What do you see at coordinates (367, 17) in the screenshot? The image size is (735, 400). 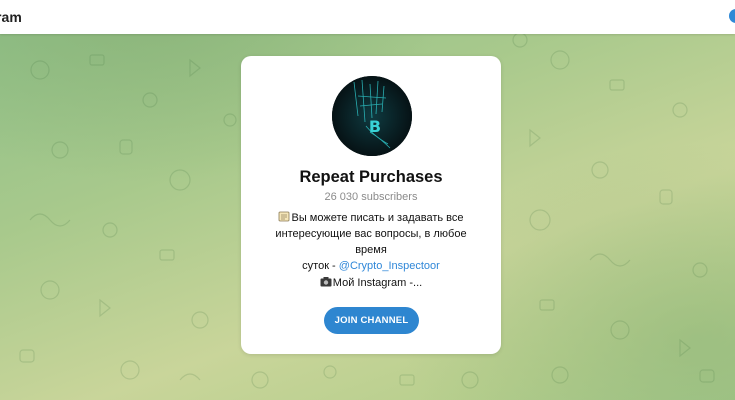 I see `top-bar: ram` at bounding box center [367, 17].